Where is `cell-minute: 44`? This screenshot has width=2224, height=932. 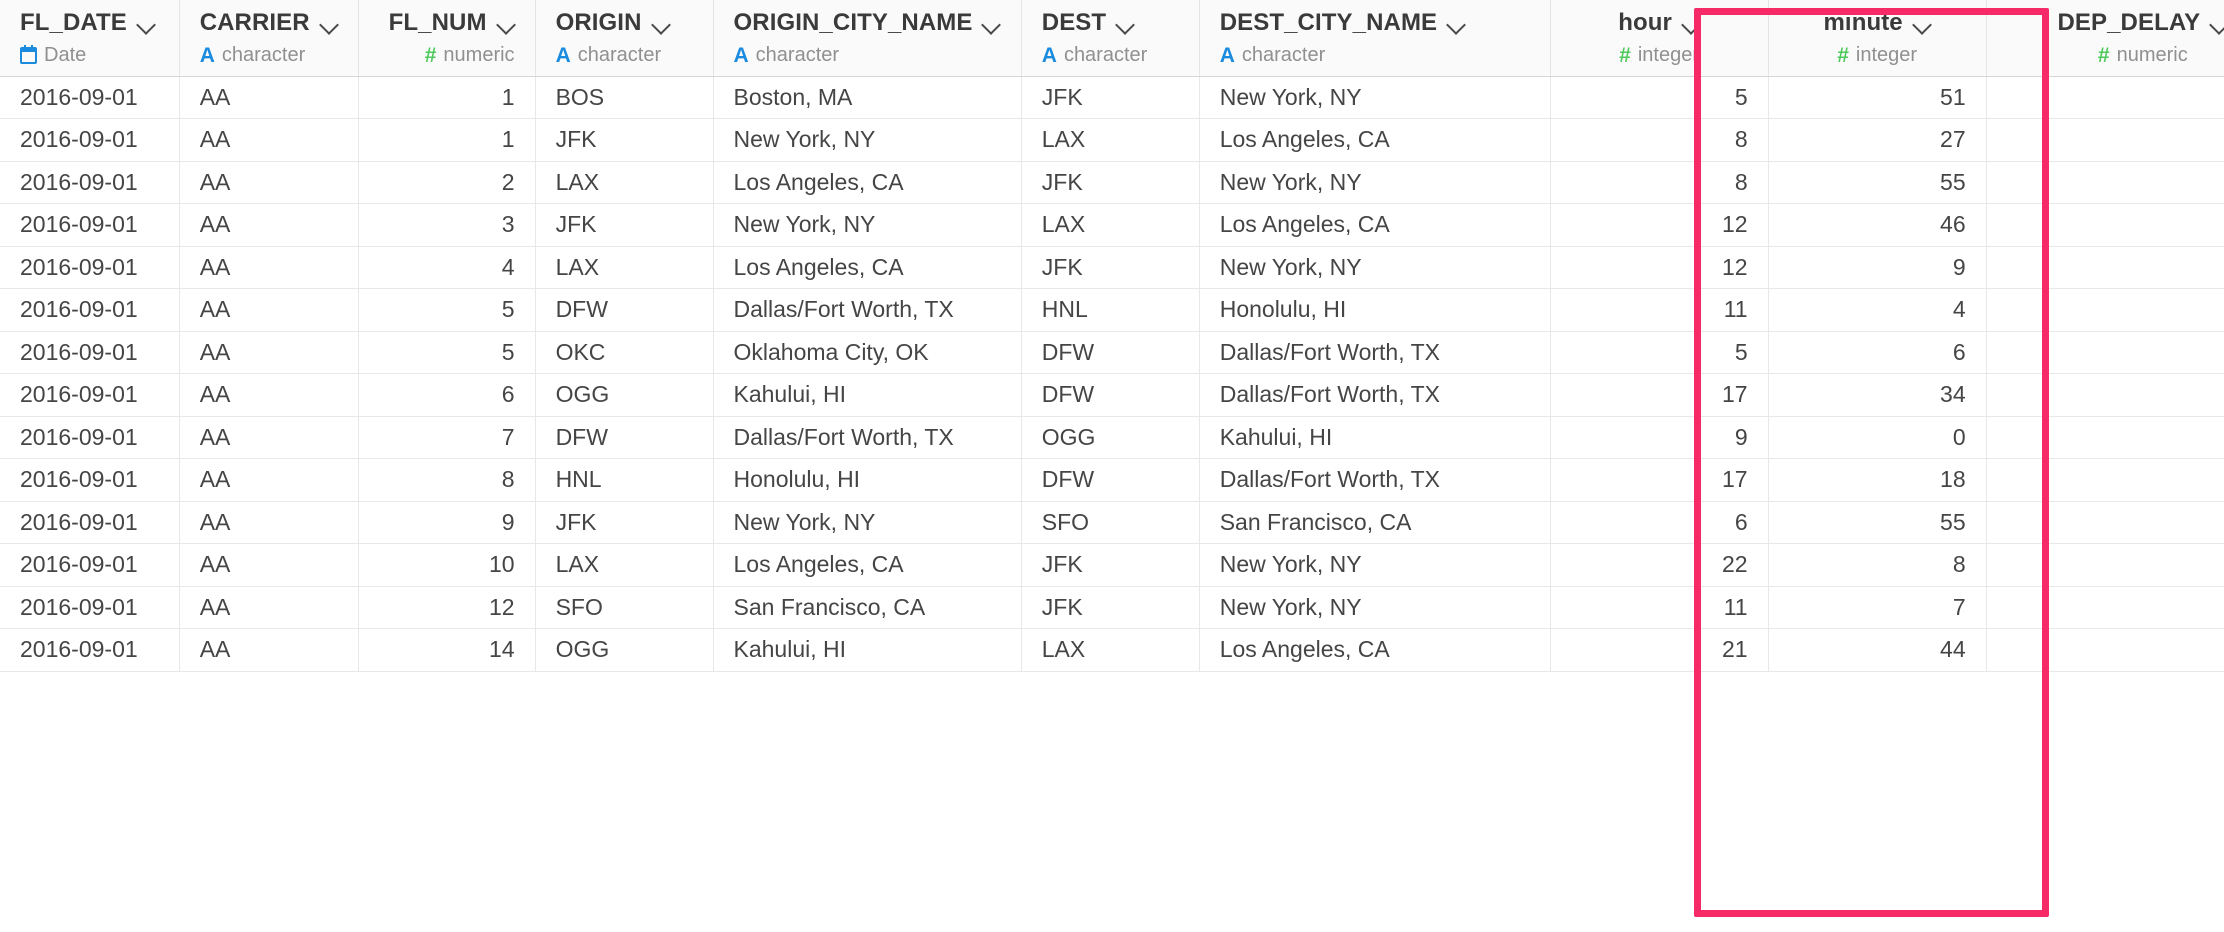
cell-minute: 44 is located at coordinates (1877, 650).